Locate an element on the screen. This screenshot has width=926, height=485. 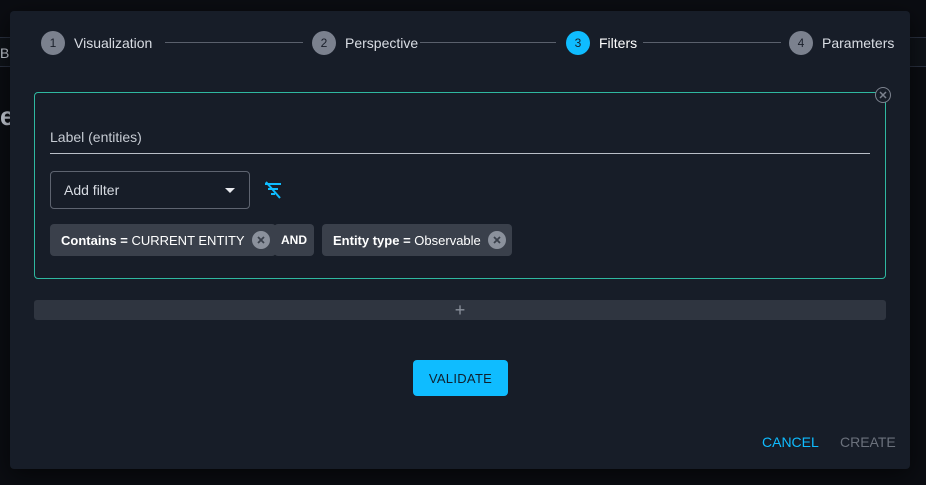
caret-down-icon is located at coordinates (230, 190).